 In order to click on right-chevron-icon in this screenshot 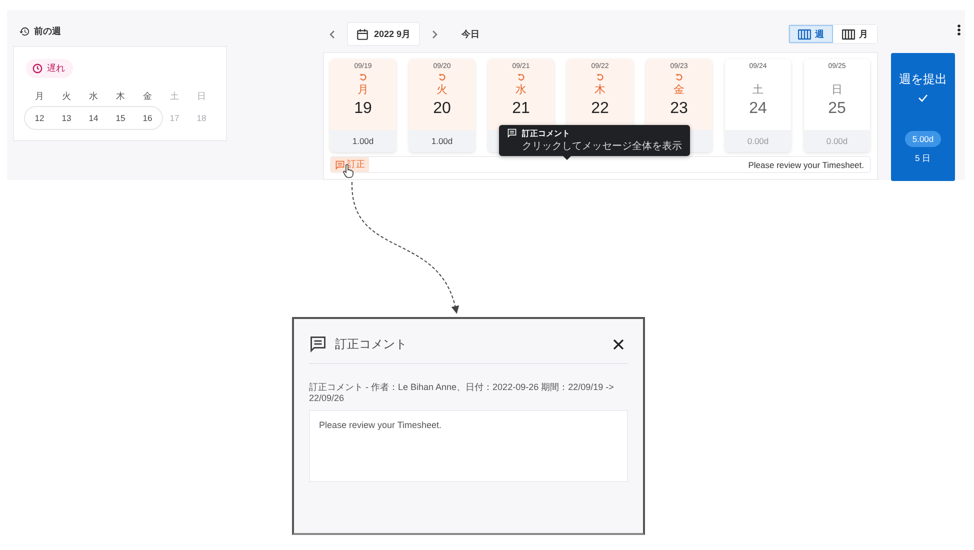, I will do `click(435, 34)`.